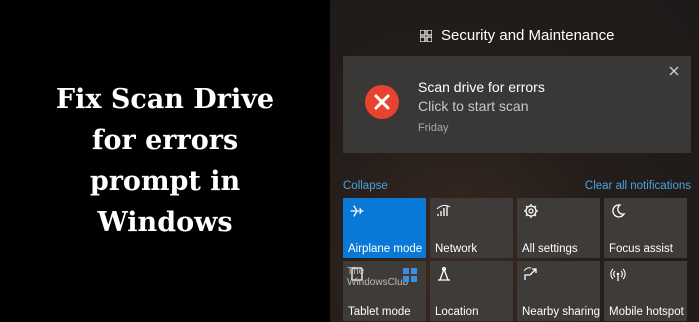 Image resolution: width=699 pixels, height=322 pixels. I want to click on group-title: Security and Maintenance, so click(528, 35).